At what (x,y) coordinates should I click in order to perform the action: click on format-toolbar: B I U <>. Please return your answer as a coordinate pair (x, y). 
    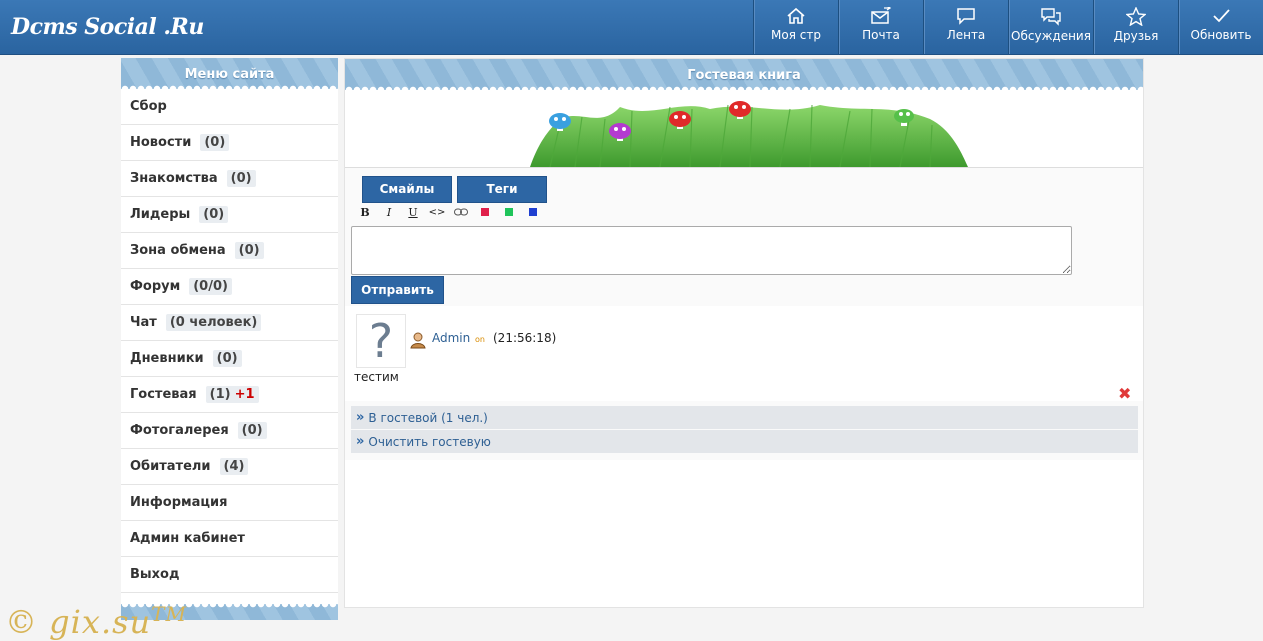
    Looking at the image, I should click on (449, 212).